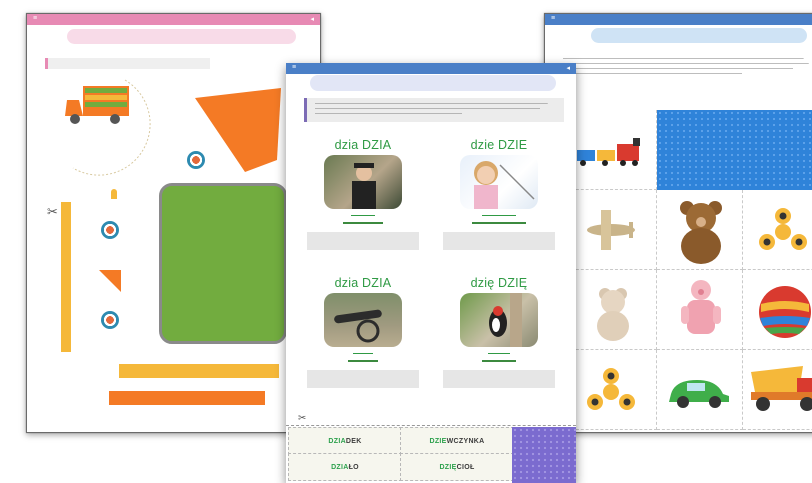 The image size is (812, 483). Describe the element at coordinates (187, 398) in the screenshot. I see `orange-bar` at that location.